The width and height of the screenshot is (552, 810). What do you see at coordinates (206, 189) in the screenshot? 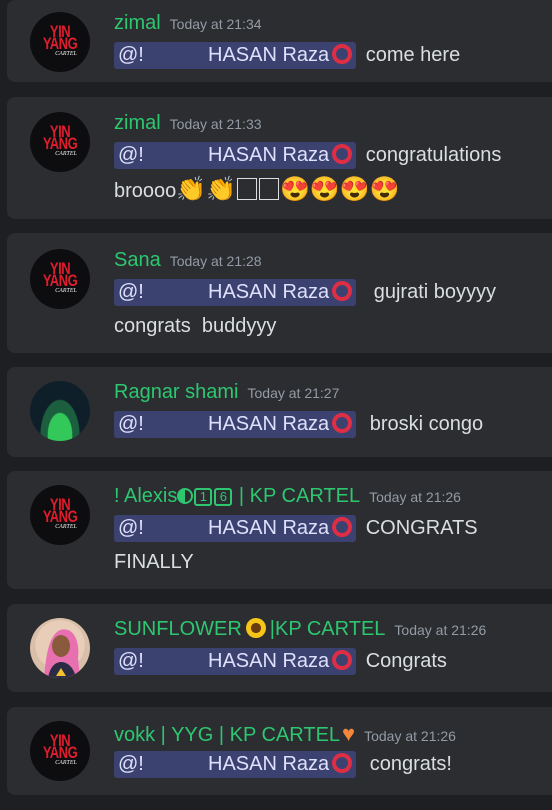
I see `clapping-hands-icon: 👏👏` at bounding box center [206, 189].